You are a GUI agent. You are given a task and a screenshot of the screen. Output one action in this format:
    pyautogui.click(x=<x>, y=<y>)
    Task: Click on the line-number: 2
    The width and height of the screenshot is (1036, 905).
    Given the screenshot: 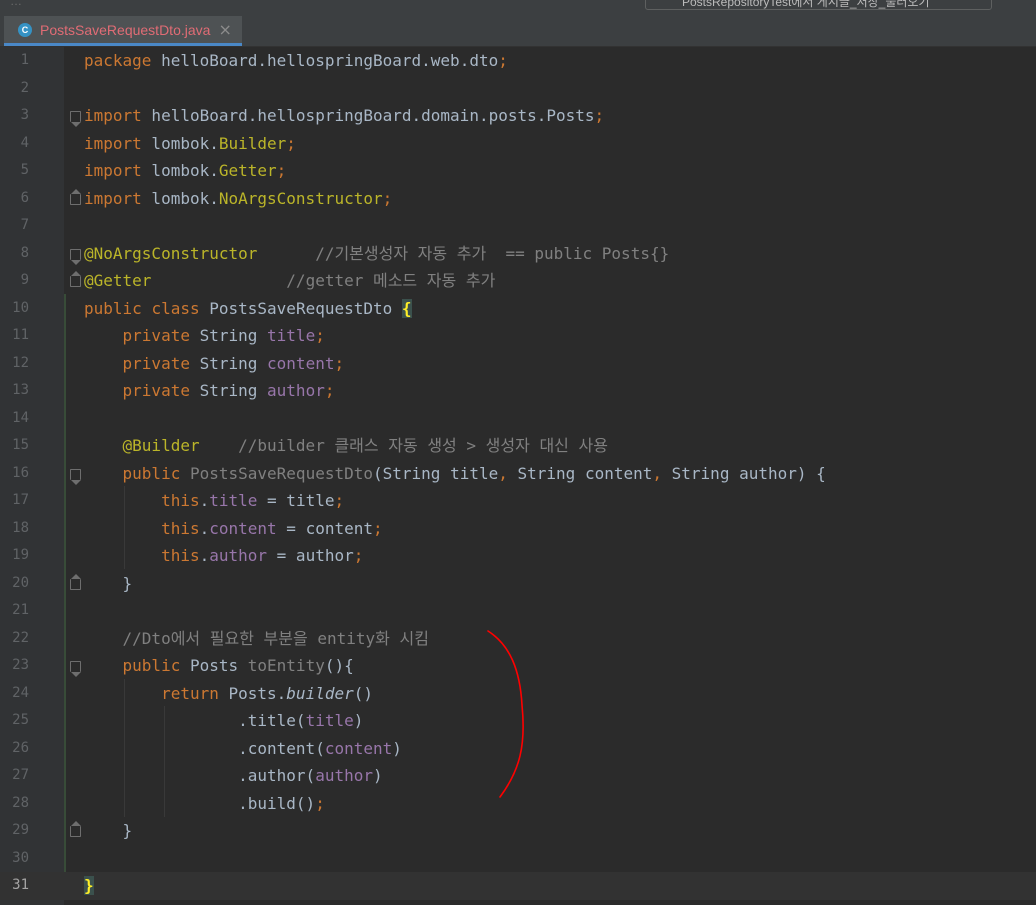 What is the action you would take?
    pyautogui.click(x=24, y=87)
    